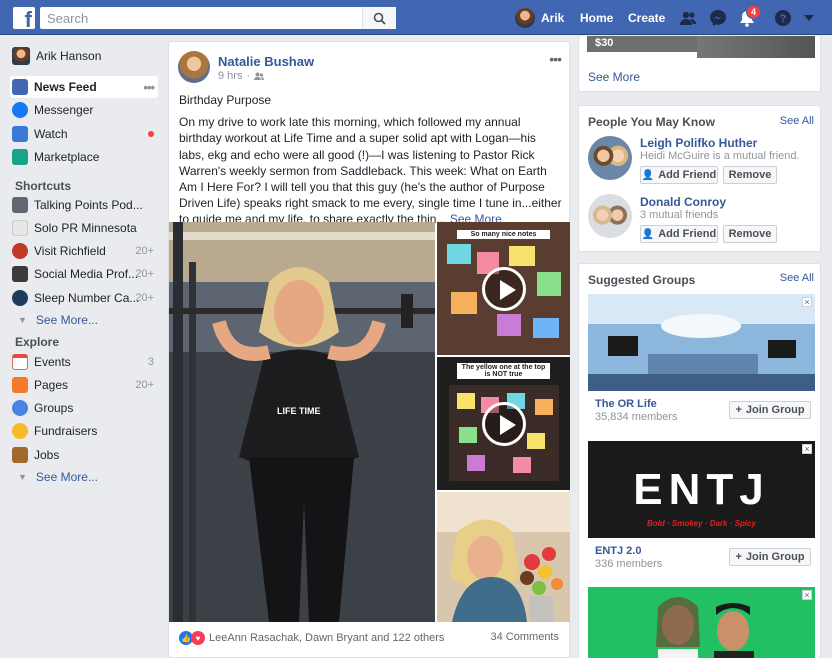 The image size is (832, 658). What do you see at coordinates (539, 18) in the screenshot?
I see `profile-link: Arik` at bounding box center [539, 18].